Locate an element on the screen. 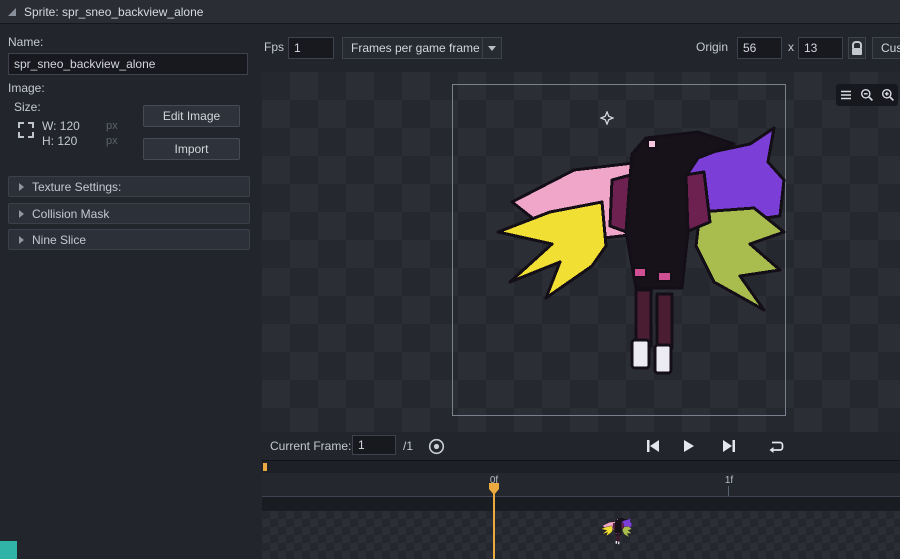  origin-mode-dropdown: Custom is located at coordinates (886, 48).